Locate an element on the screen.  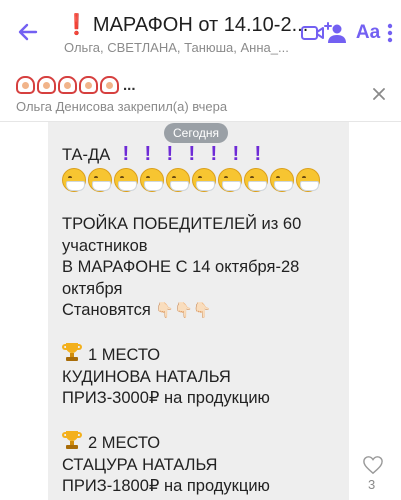
mask-emoji-row is located at coordinates (202, 180).